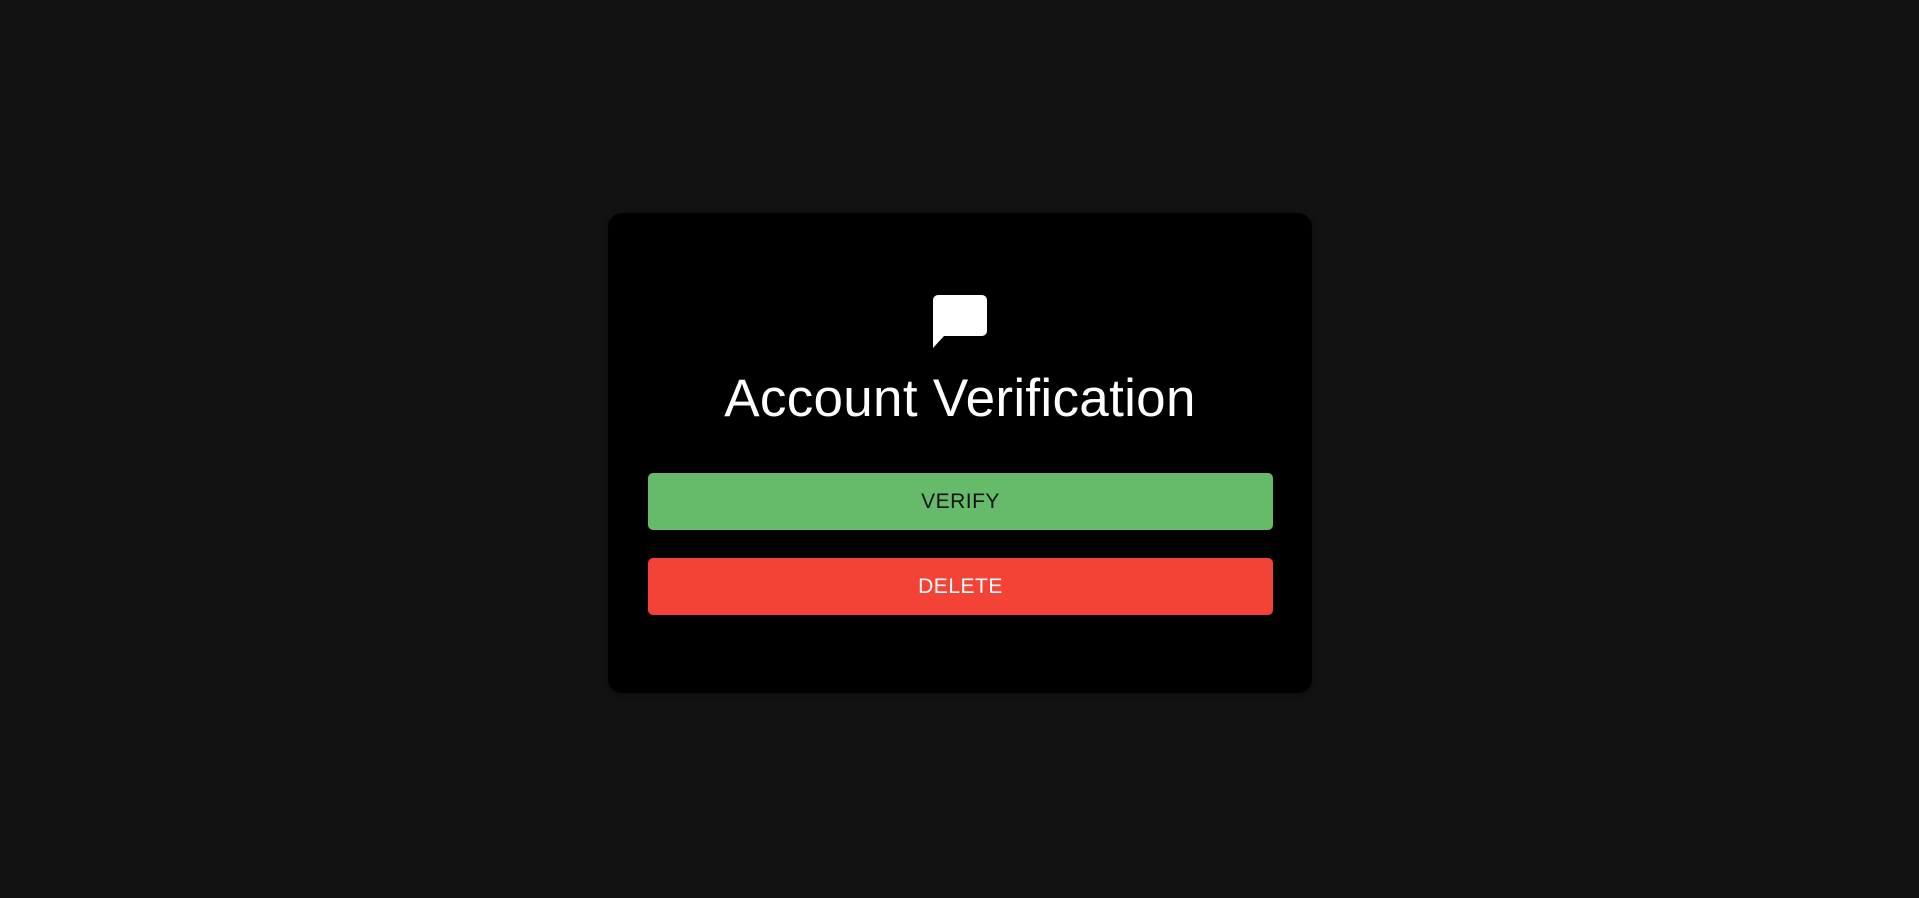  Describe the element at coordinates (960, 501) in the screenshot. I see `verify-button: VERIFY` at that location.